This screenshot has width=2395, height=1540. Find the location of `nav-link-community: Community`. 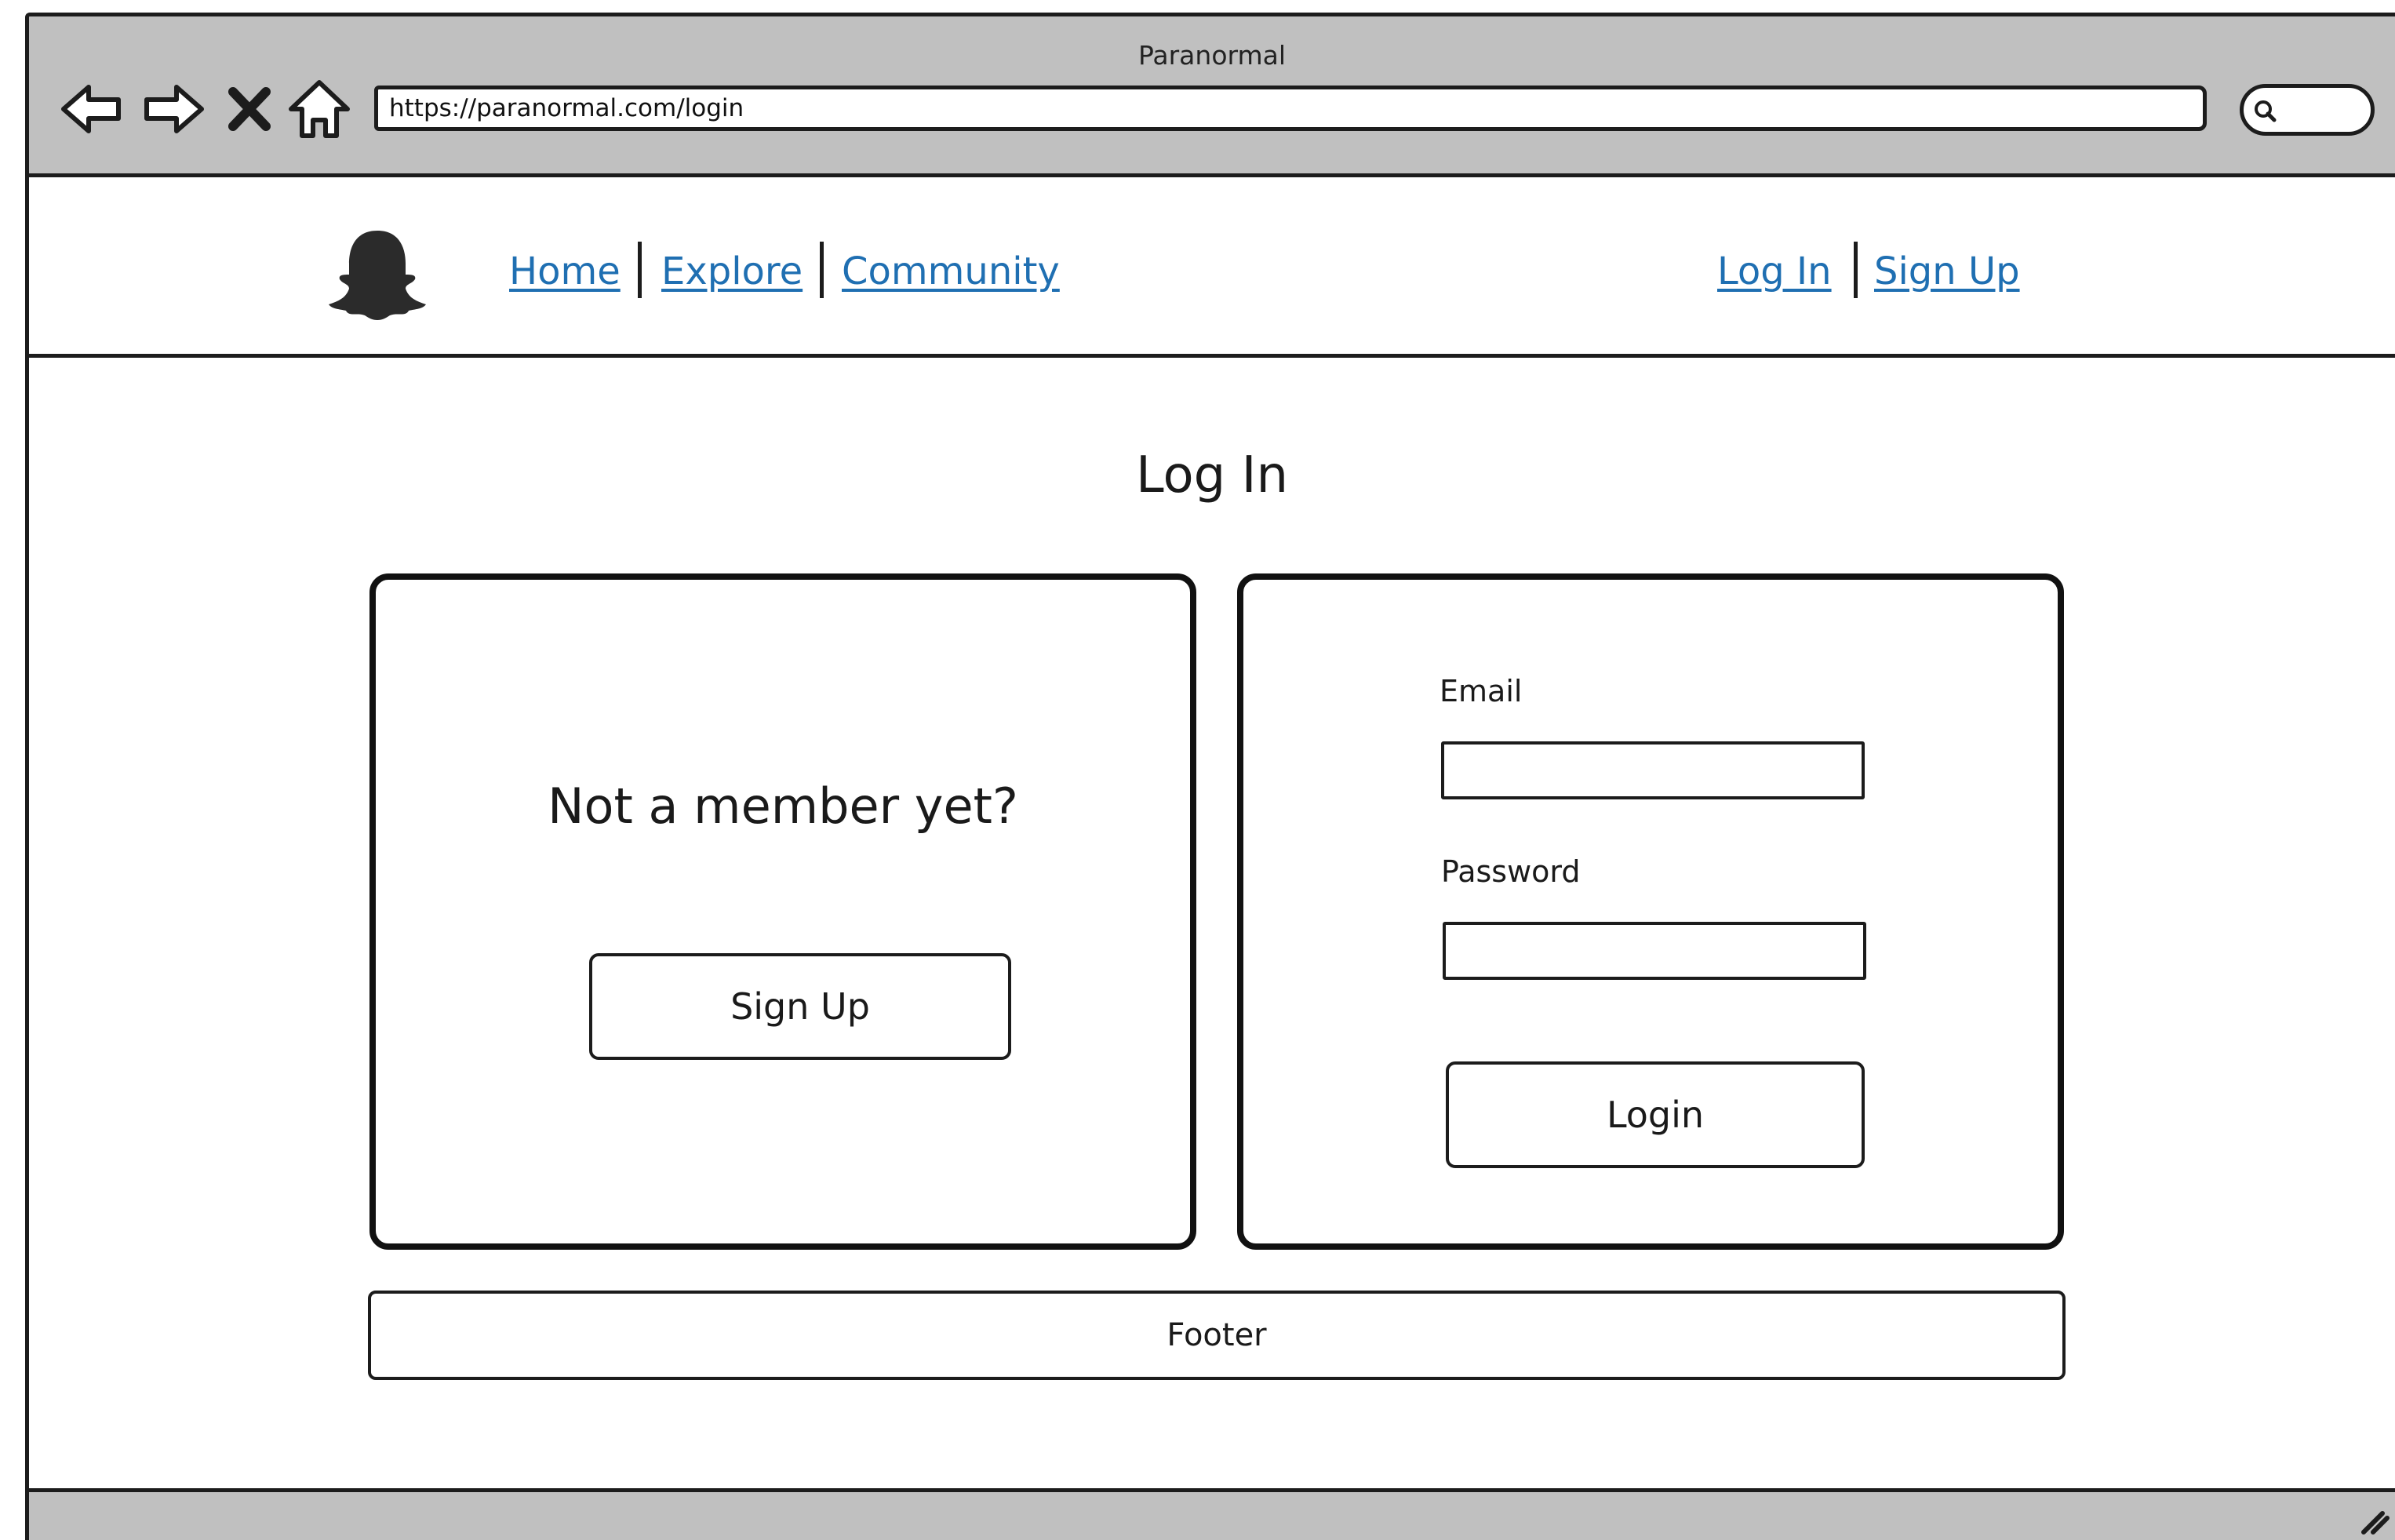

nav-link-community: Community is located at coordinates (951, 271).